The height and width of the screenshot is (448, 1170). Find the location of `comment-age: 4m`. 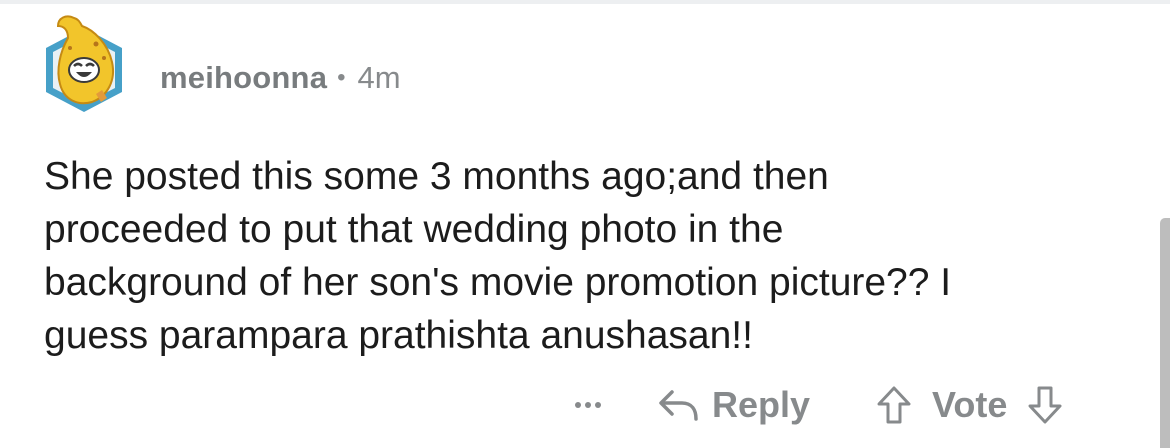

comment-age: 4m is located at coordinates (379, 77).